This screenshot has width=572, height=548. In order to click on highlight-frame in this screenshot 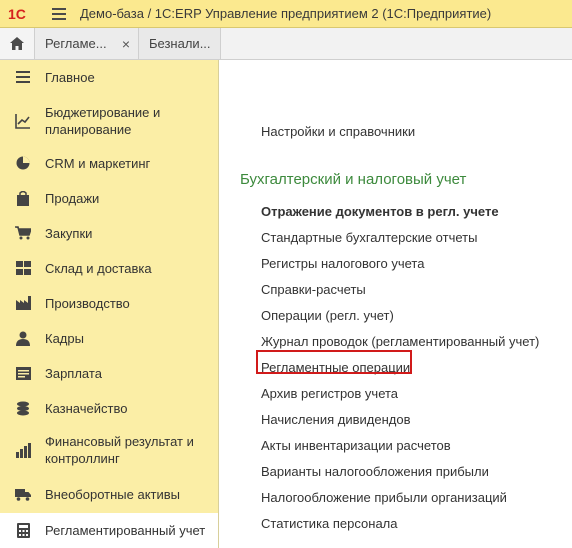, I will do `click(334, 362)`.